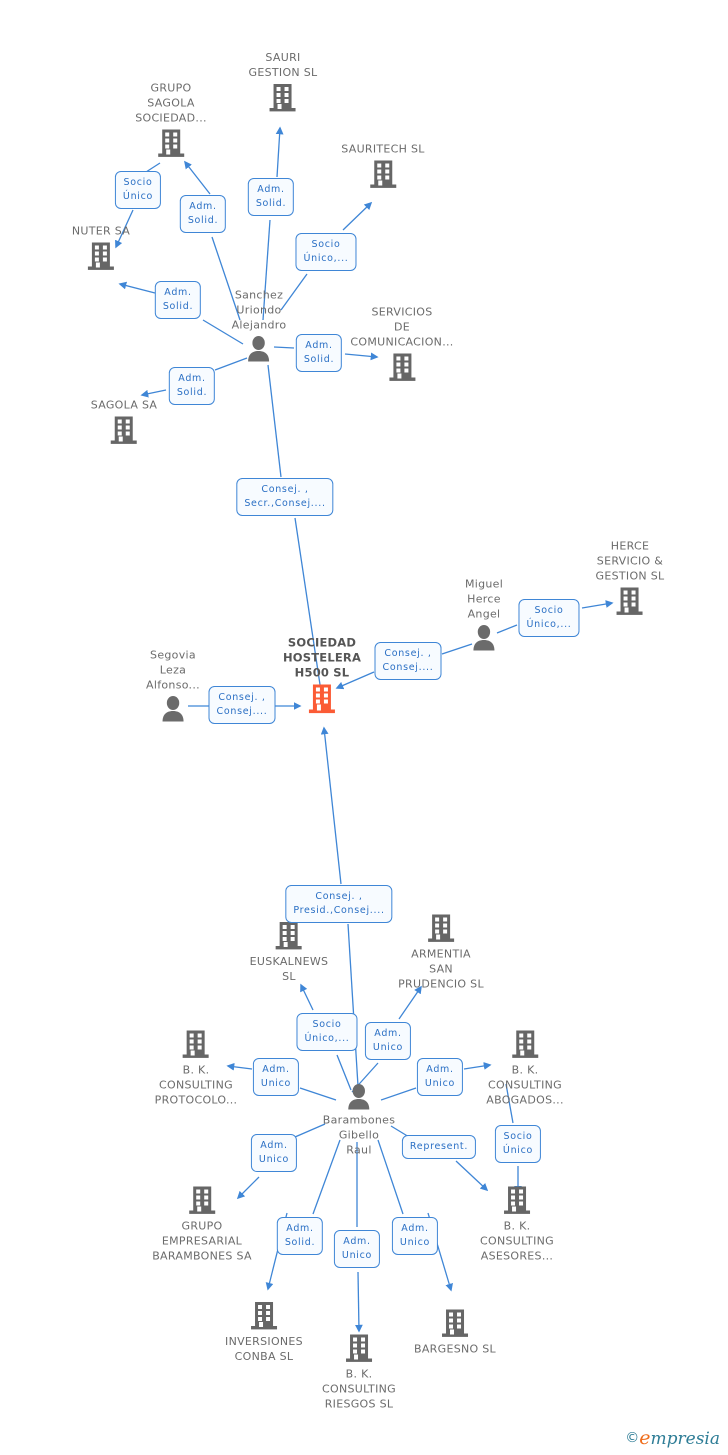  What do you see at coordinates (359, 1135) in the screenshot?
I see `node-label: Barambones Gibello Raul` at bounding box center [359, 1135].